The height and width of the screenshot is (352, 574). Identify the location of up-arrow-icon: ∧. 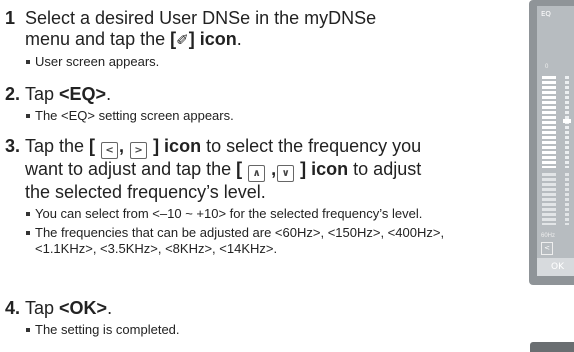
(257, 173).